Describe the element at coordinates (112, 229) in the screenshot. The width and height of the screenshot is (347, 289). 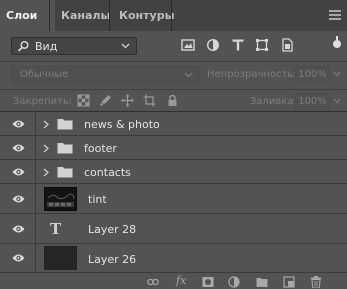
I see `layer-name: Layer 28` at that location.